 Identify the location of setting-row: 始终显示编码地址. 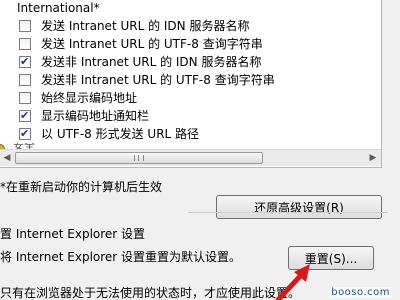
(189, 98).